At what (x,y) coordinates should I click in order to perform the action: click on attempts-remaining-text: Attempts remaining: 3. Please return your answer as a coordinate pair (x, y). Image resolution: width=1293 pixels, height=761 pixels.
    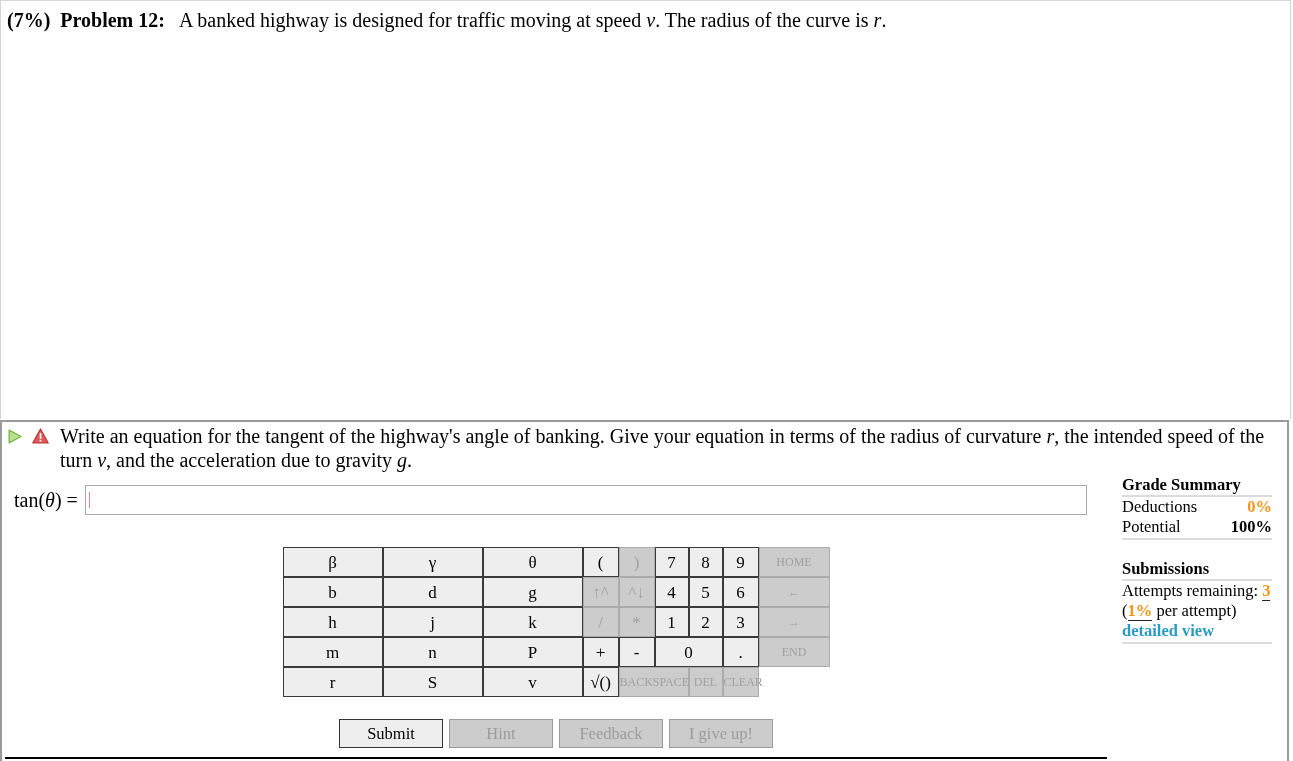
    Looking at the image, I should click on (1196, 591).